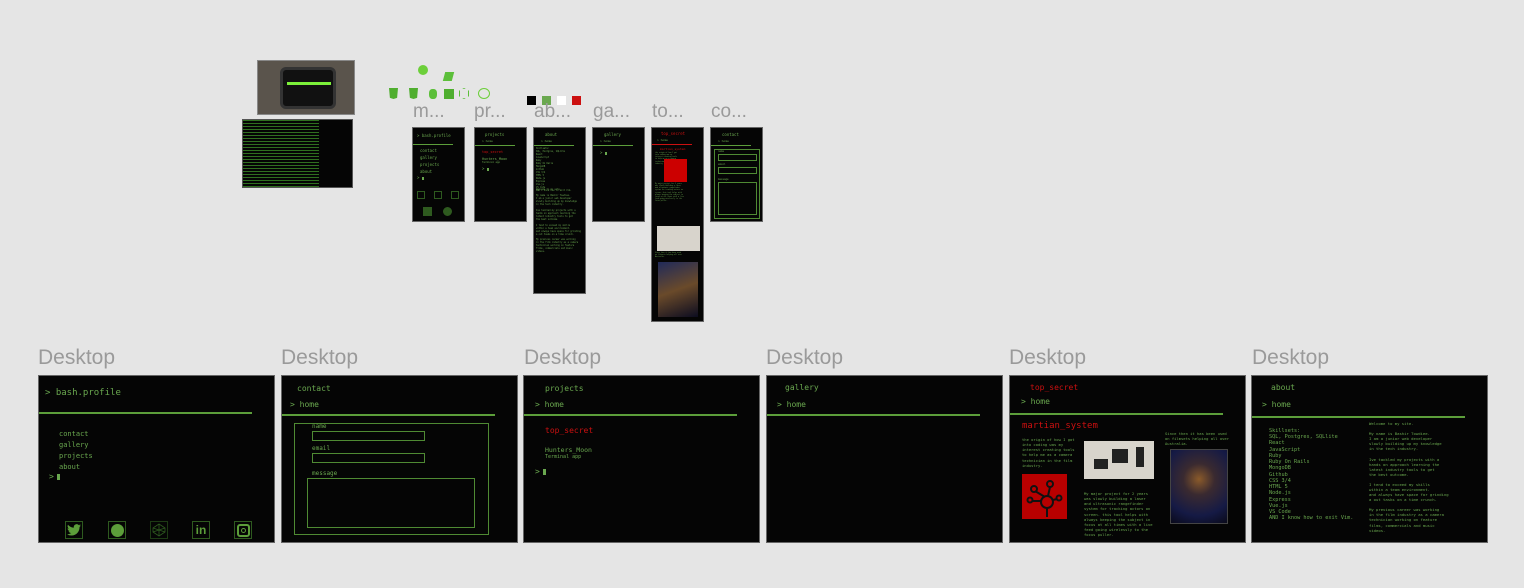 This screenshot has width=1524, height=588. I want to click on terminal-screenshot-image, so click(297, 153).